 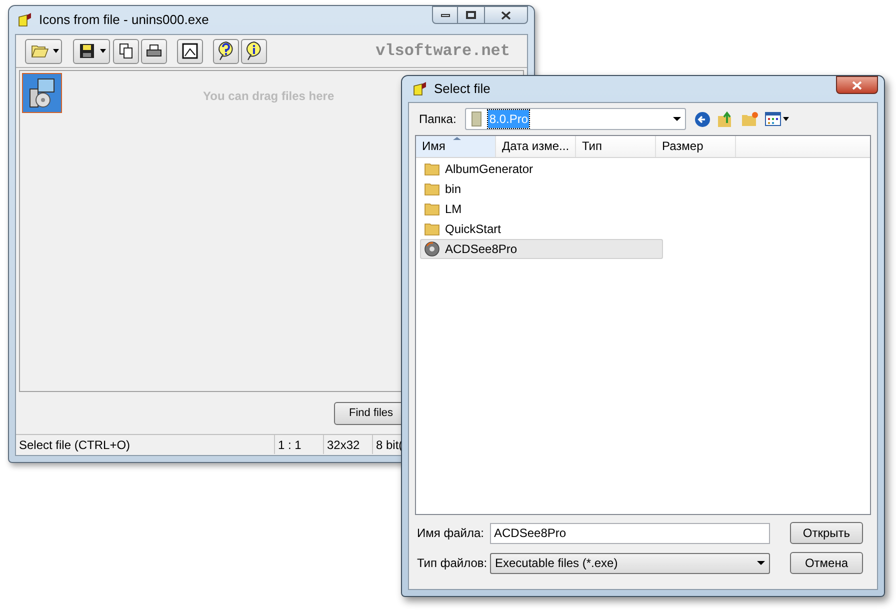 I want to click on maximize-icon, so click(x=471, y=15).